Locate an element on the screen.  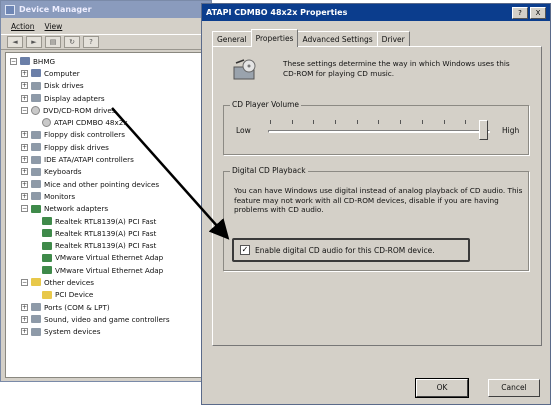
volume-low-label: Low is located at coordinates (243, 130).